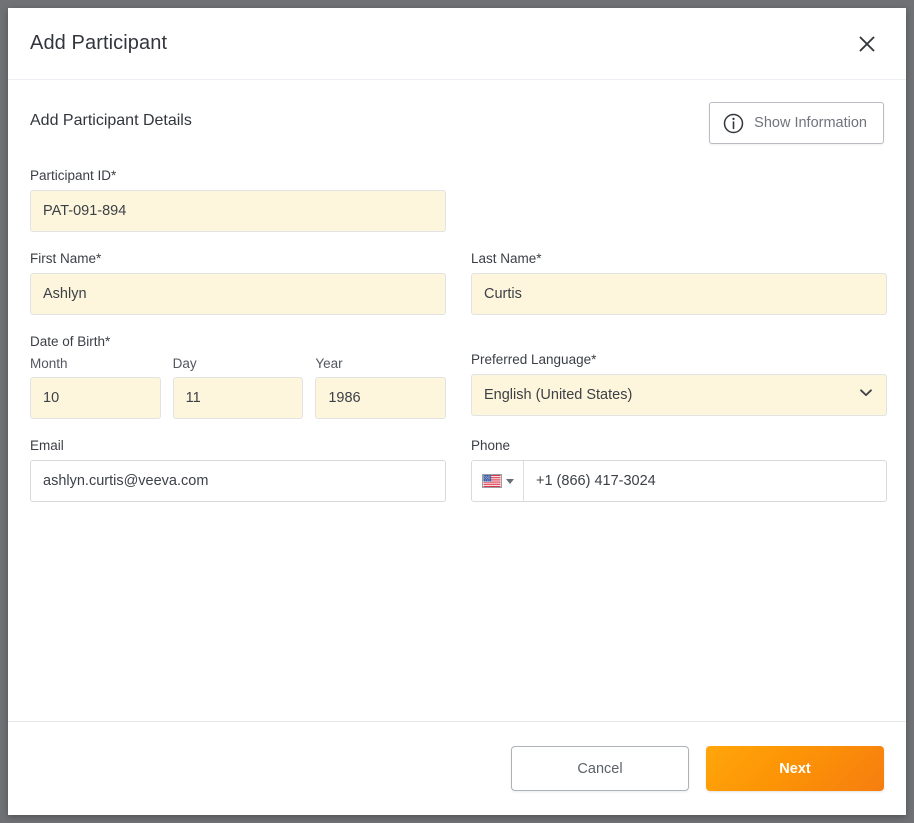 The height and width of the screenshot is (823, 914). I want to click on dob-year-input, so click(381, 398).